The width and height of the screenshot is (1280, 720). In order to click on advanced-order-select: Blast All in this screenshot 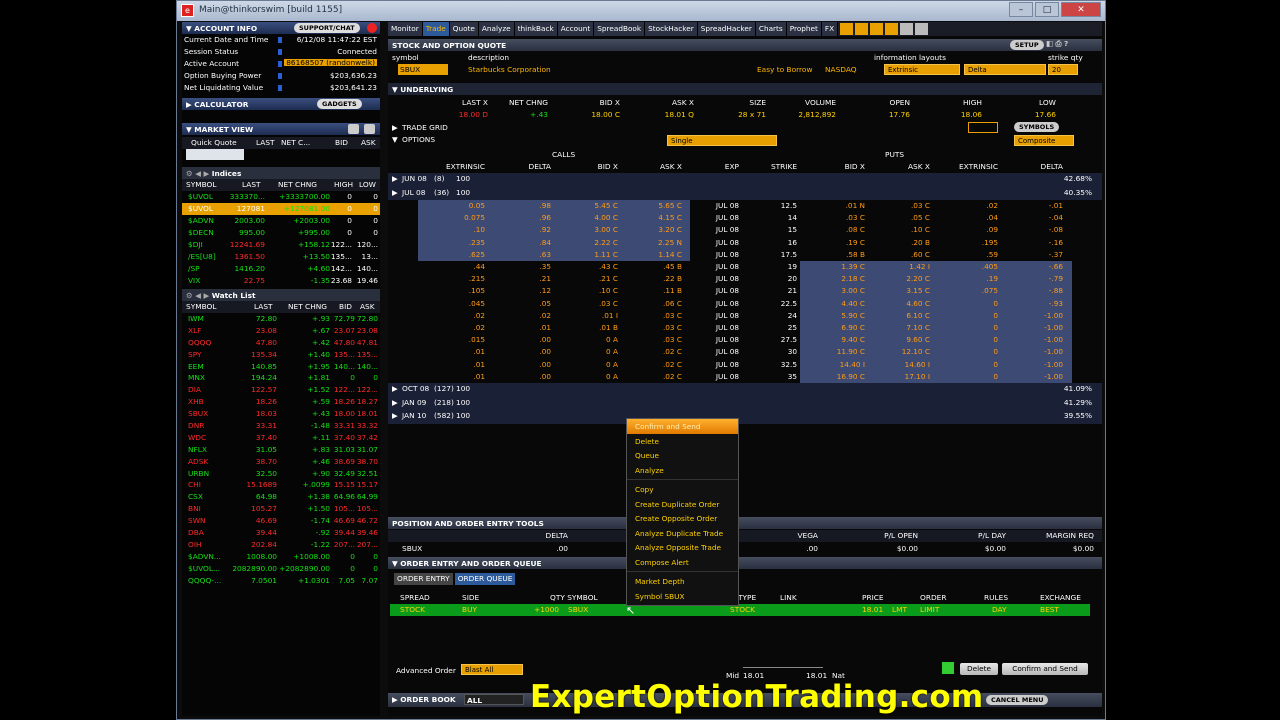, I will do `click(492, 669)`.